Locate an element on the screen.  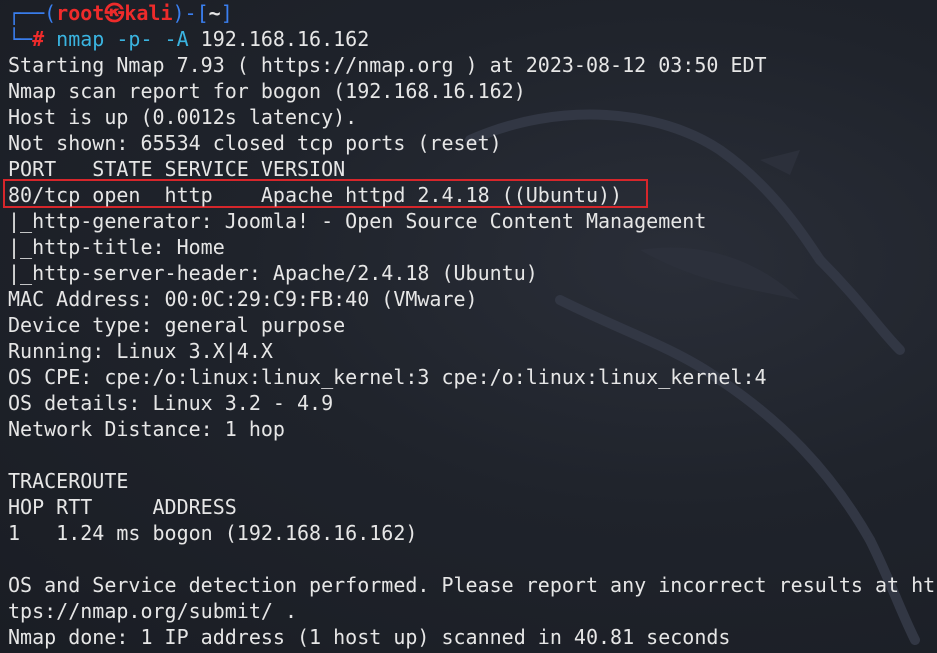
traceroute-row: 1 1.24 ms bogon (192.168.16.162) is located at coordinates (213, 533).